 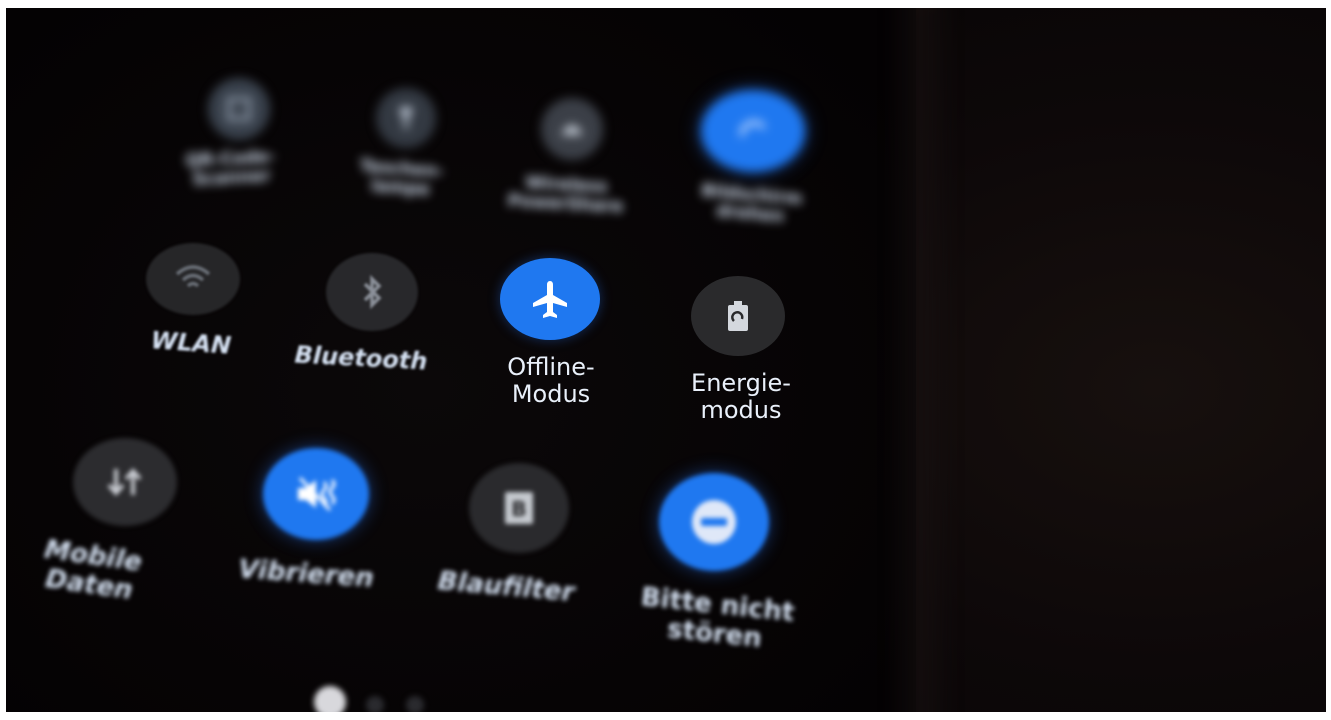 I want to click on phone-edge, so click(x=921, y=360).